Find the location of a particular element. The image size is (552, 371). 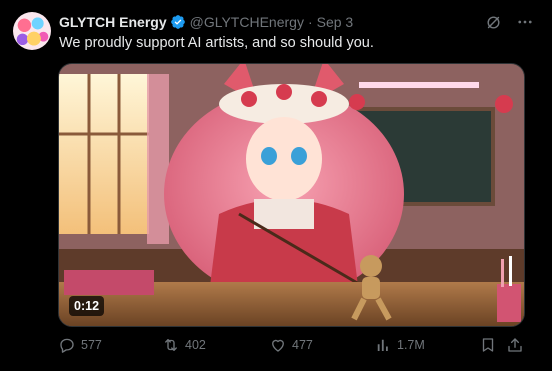

share-icon is located at coordinates (515, 345).